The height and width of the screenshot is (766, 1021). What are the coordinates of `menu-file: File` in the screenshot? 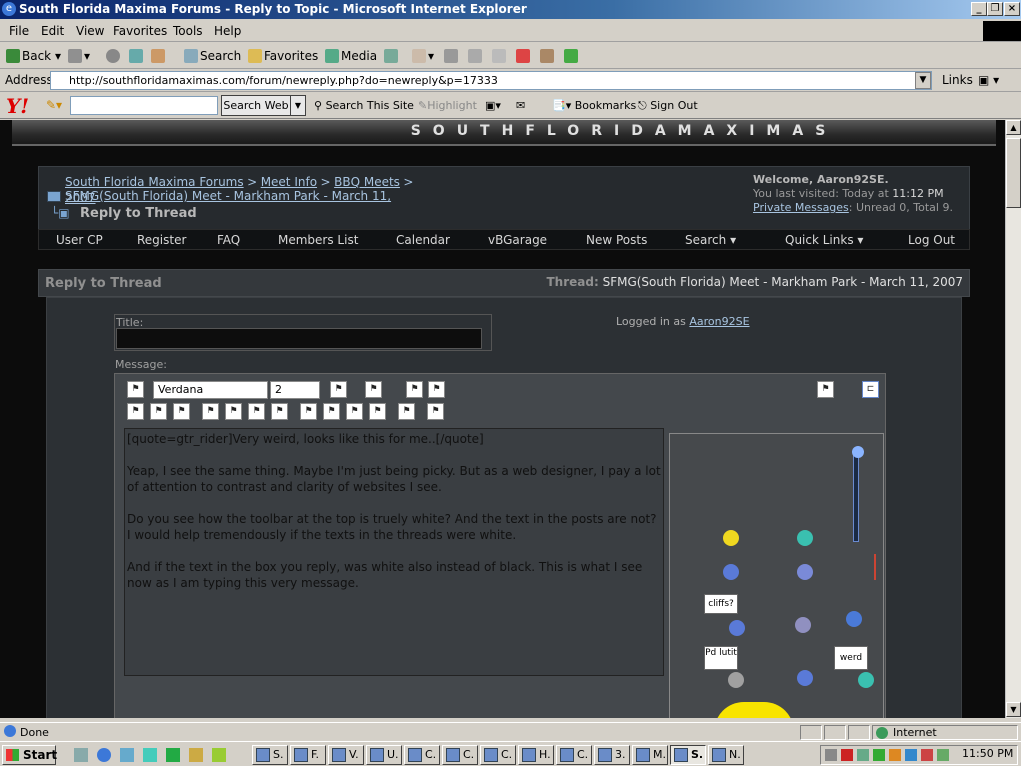 It's located at (19, 31).